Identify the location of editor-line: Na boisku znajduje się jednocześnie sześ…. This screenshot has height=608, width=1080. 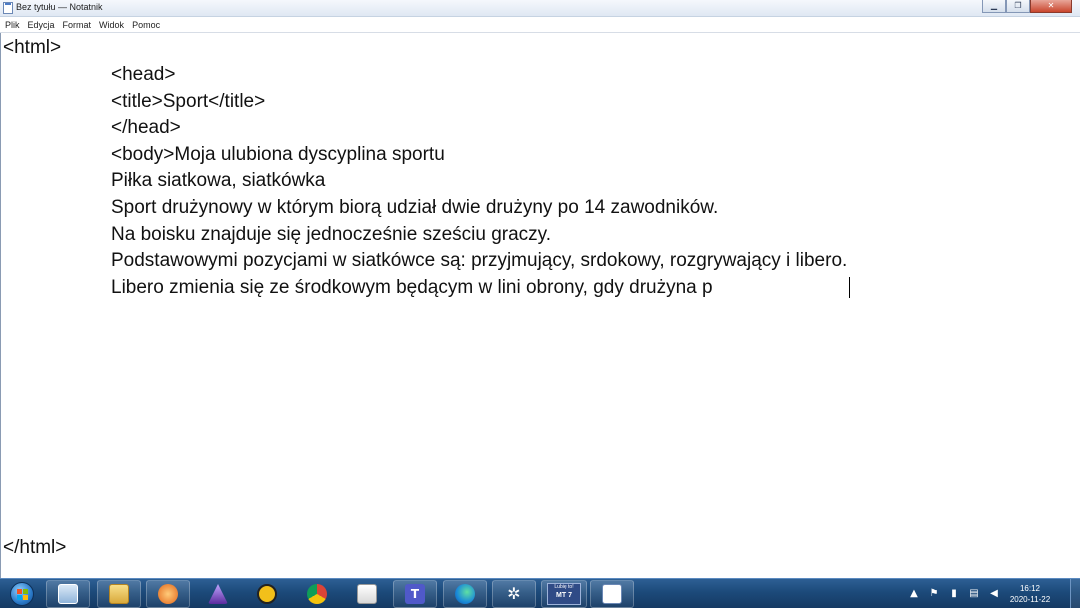
(331, 234).